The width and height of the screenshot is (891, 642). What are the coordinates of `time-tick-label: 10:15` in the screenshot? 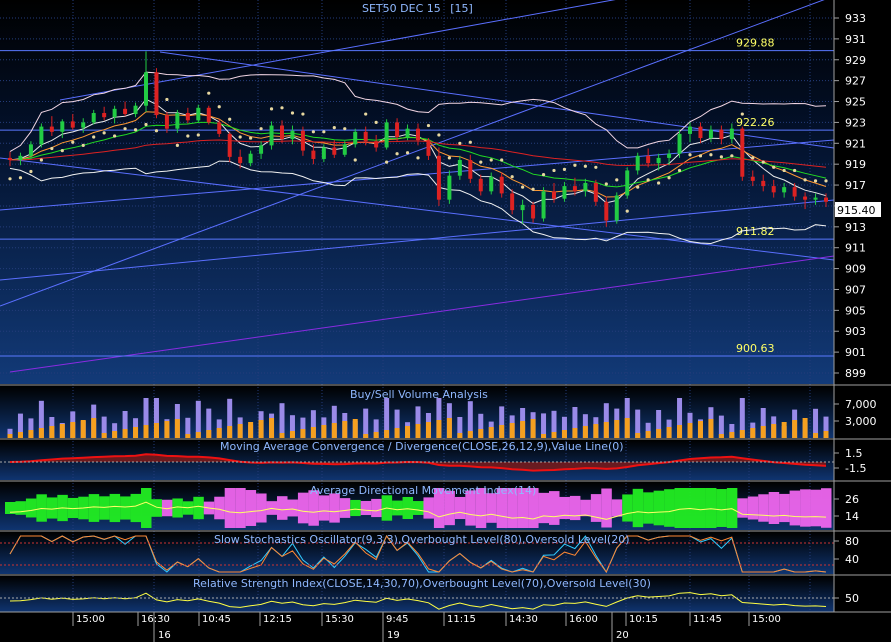 It's located at (643, 619).